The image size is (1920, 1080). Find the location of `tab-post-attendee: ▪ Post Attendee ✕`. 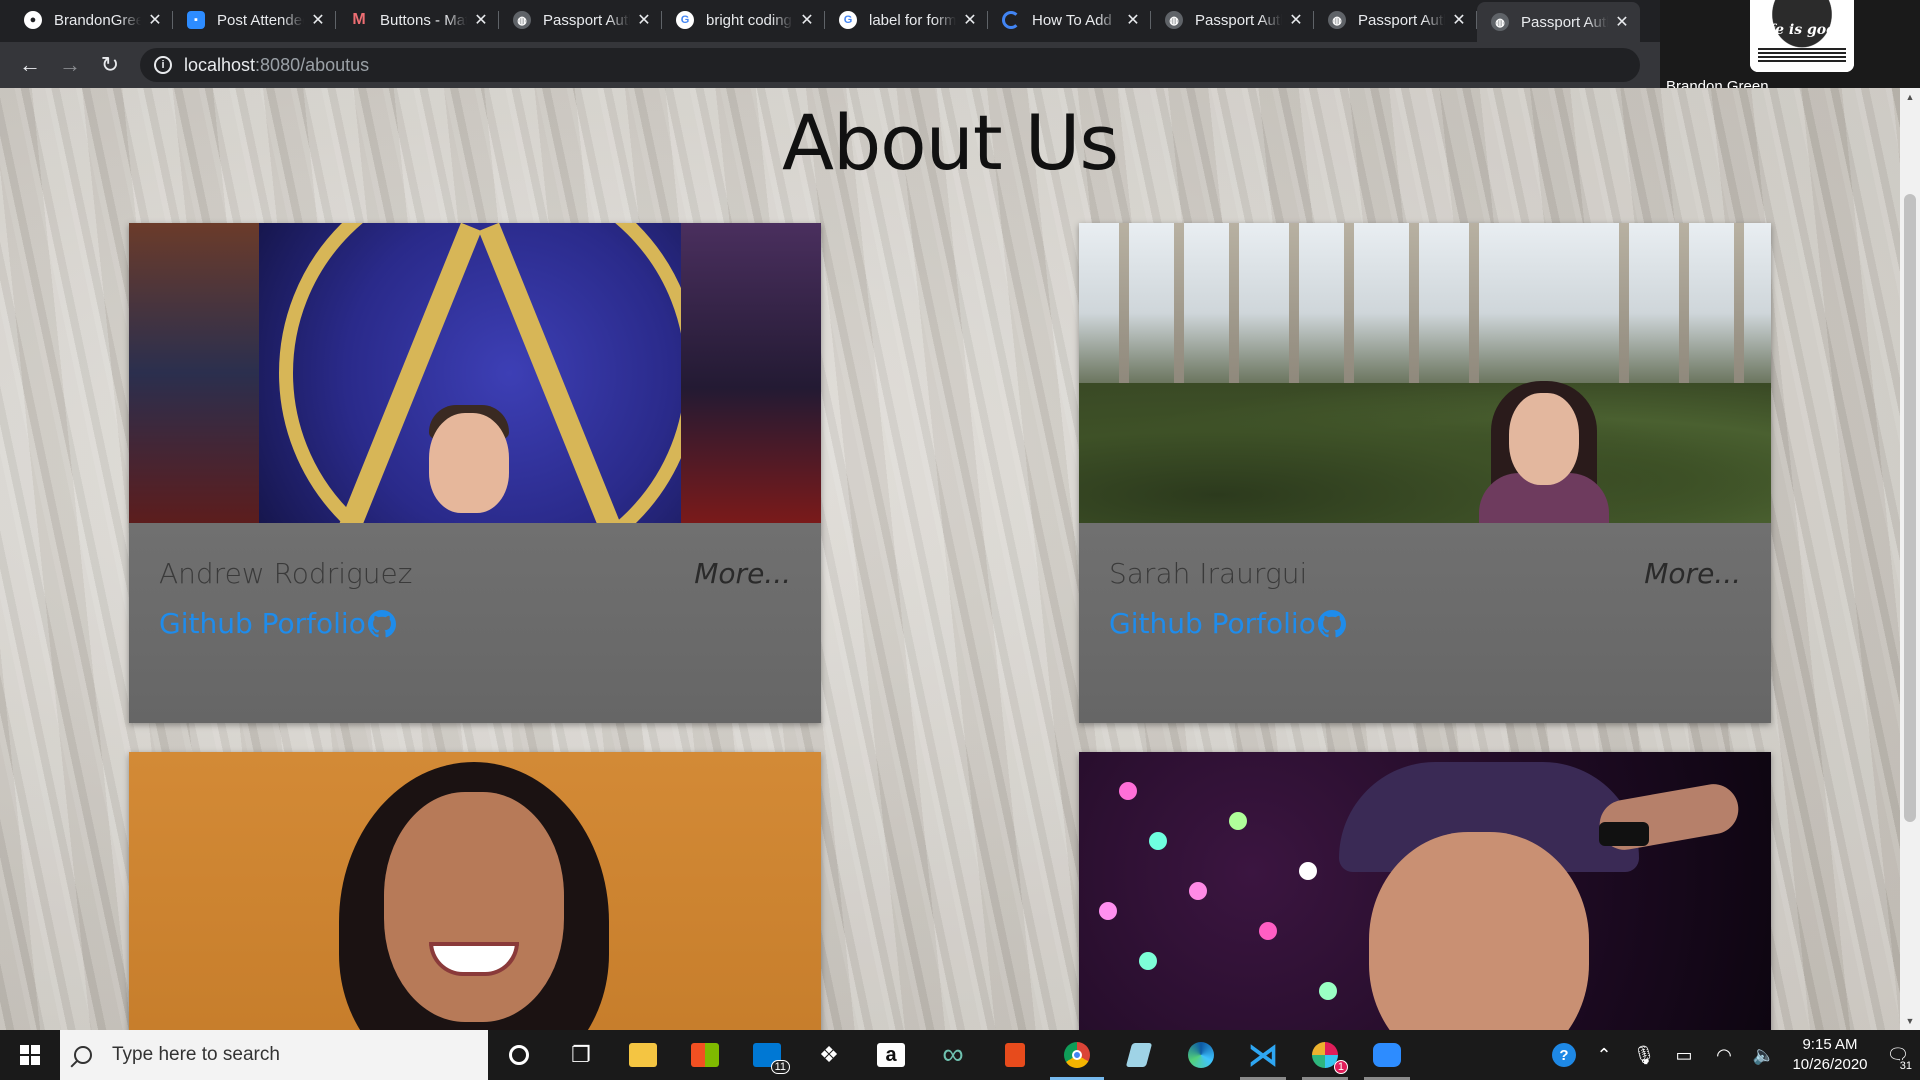

tab-post-attendee: ▪ Post Attendee ✕ is located at coordinates (254, 20).